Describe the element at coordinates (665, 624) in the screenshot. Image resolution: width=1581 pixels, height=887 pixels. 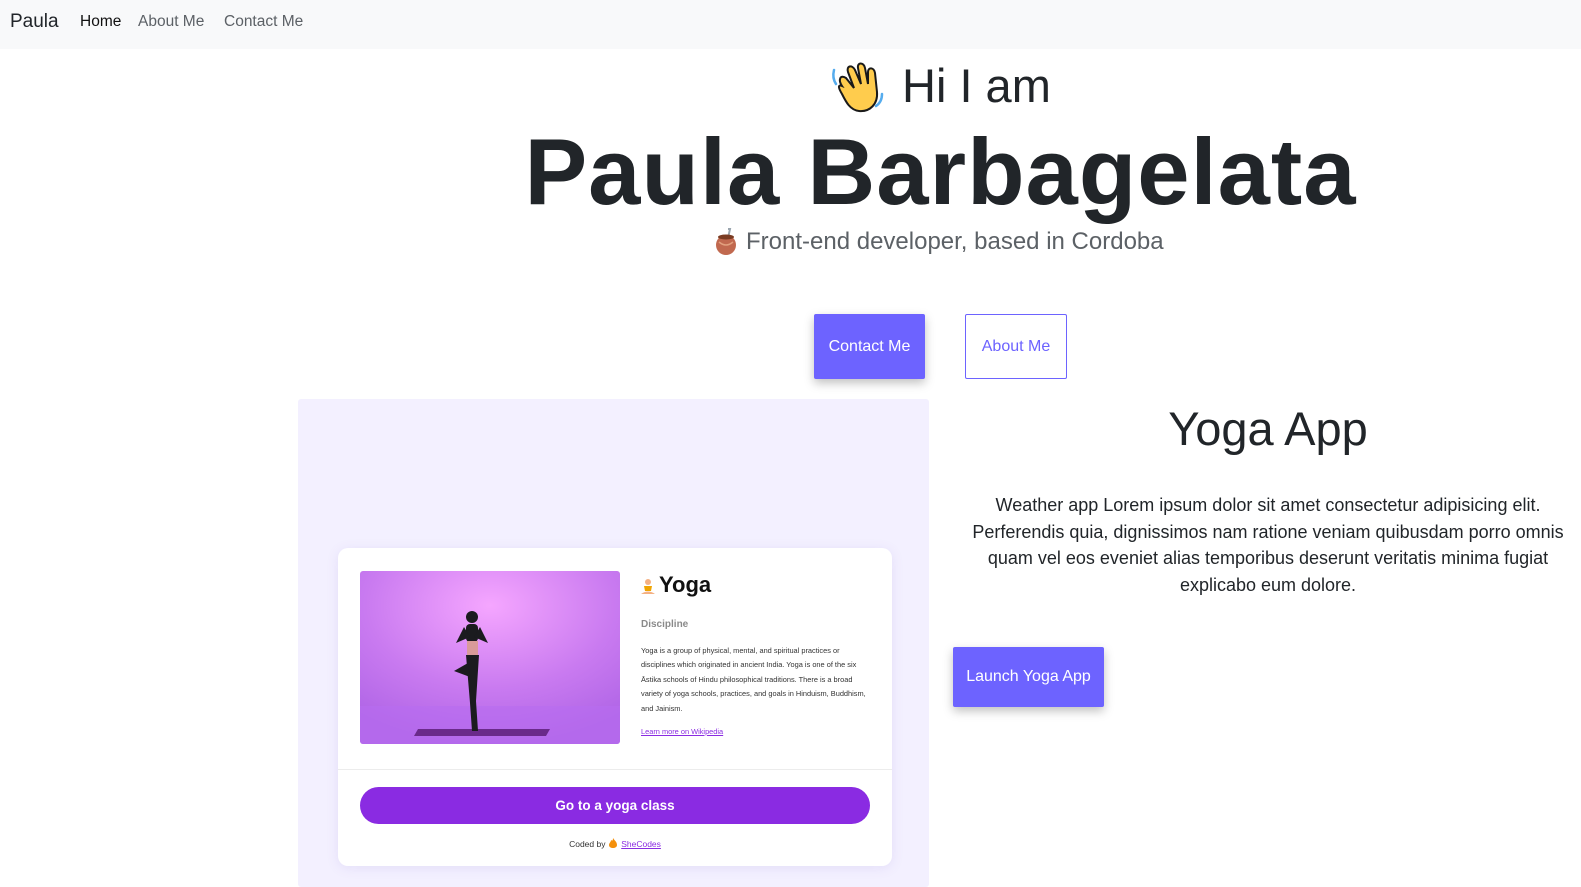
I see `preview-subtitle: Discipline` at that location.